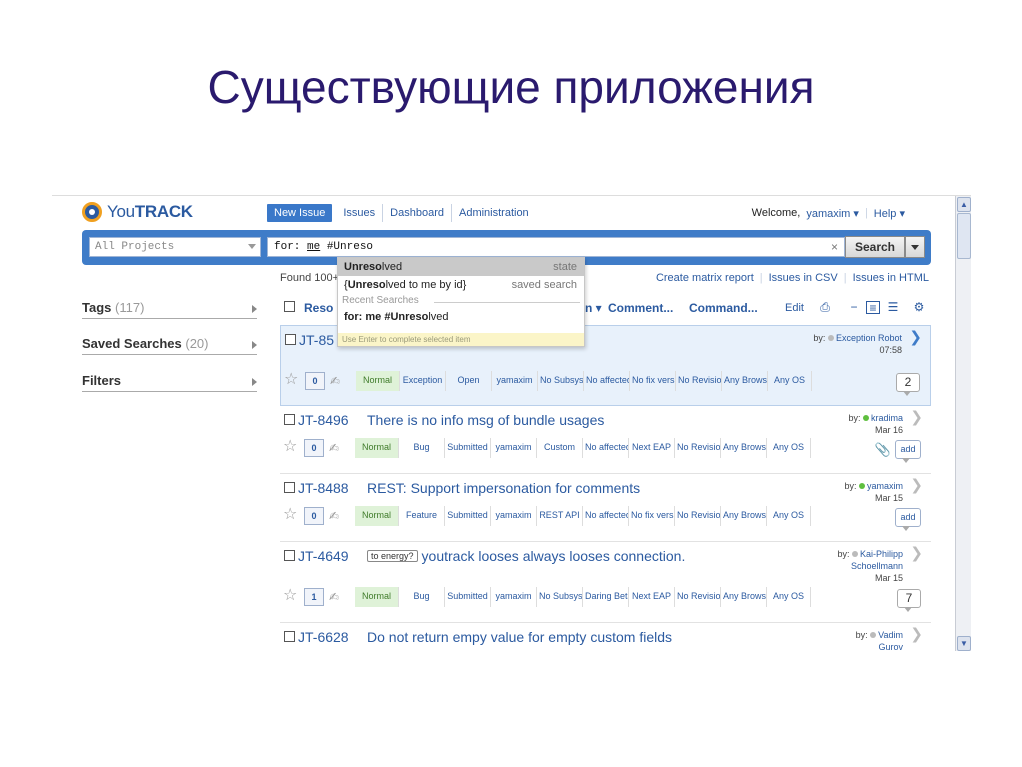 The width and height of the screenshot is (1022, 767). What do you see at coordinates (883, 450) in the screenshot?
I see `attachment-clip-icon: 📎` at bounding box center [883, 450].